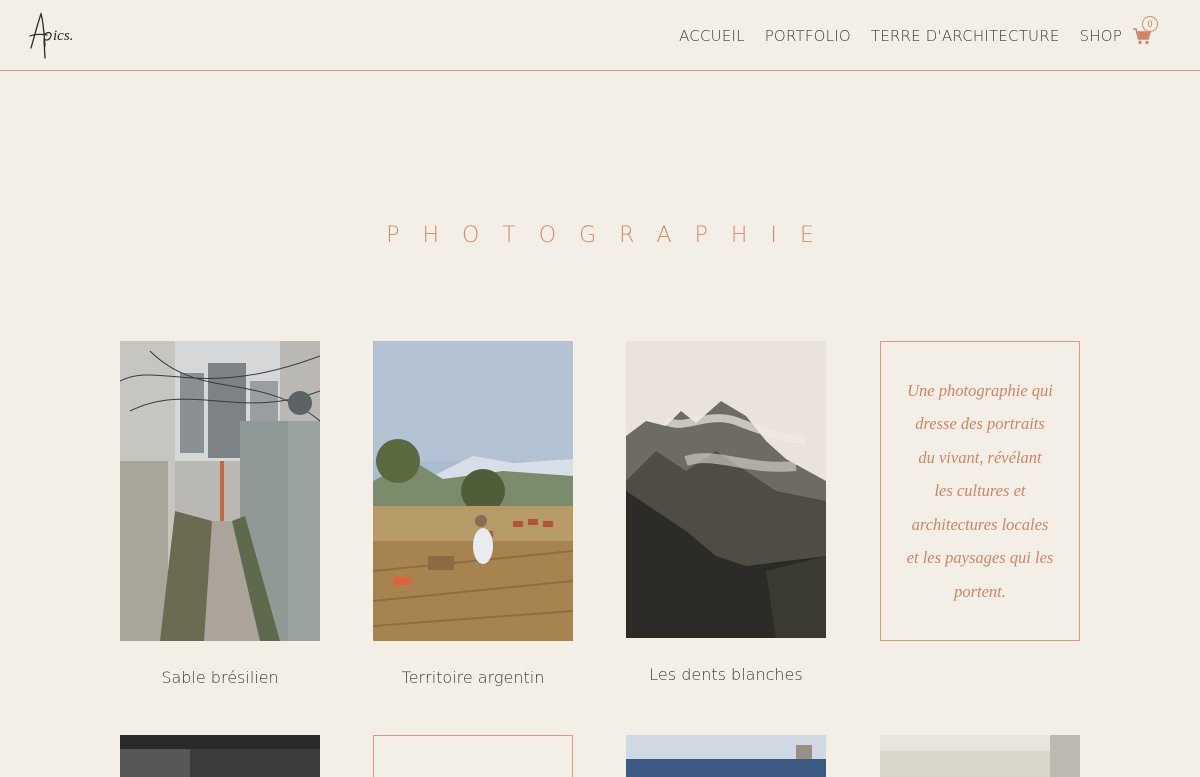 This screenshot has height=777, width=1200. Describe the element at coordinates (63, 36) in the screenshot. I see `svg-text: ics.` at that location.